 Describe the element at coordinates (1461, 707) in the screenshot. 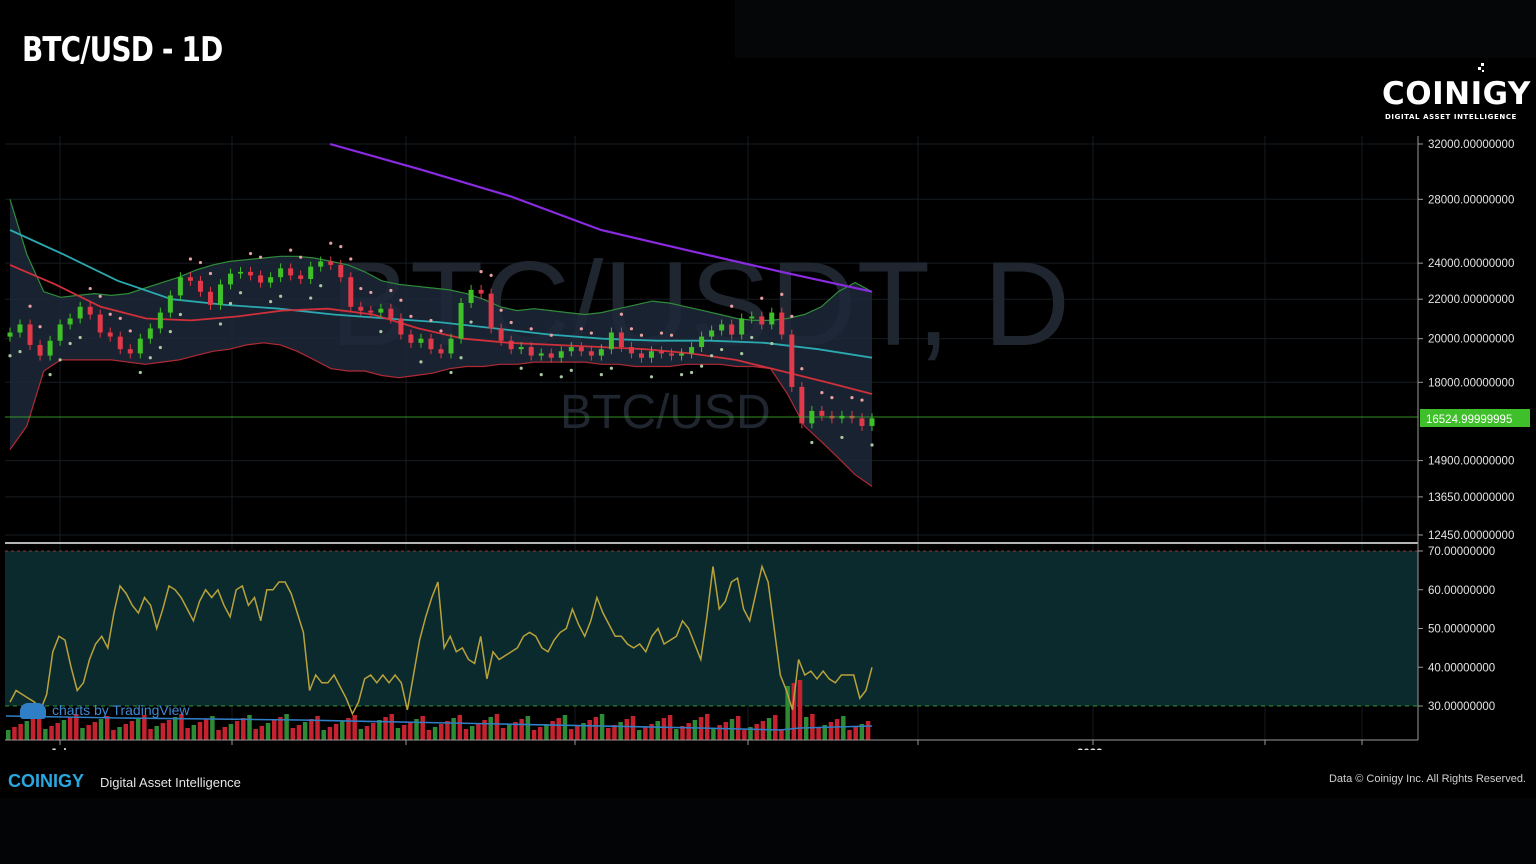

I see `oscillator-tick-label: 30.00000000` at that location.